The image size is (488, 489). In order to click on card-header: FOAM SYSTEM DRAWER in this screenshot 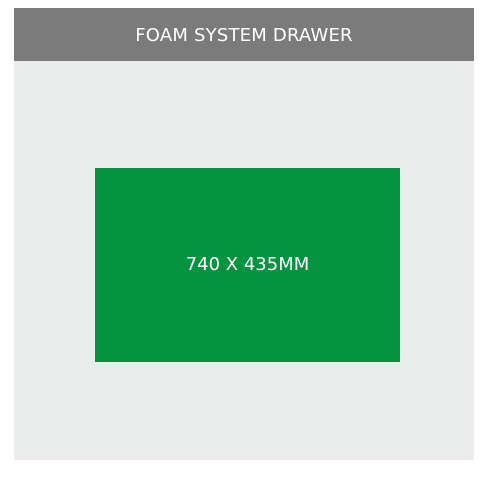, I will do `click(244, 34)`.